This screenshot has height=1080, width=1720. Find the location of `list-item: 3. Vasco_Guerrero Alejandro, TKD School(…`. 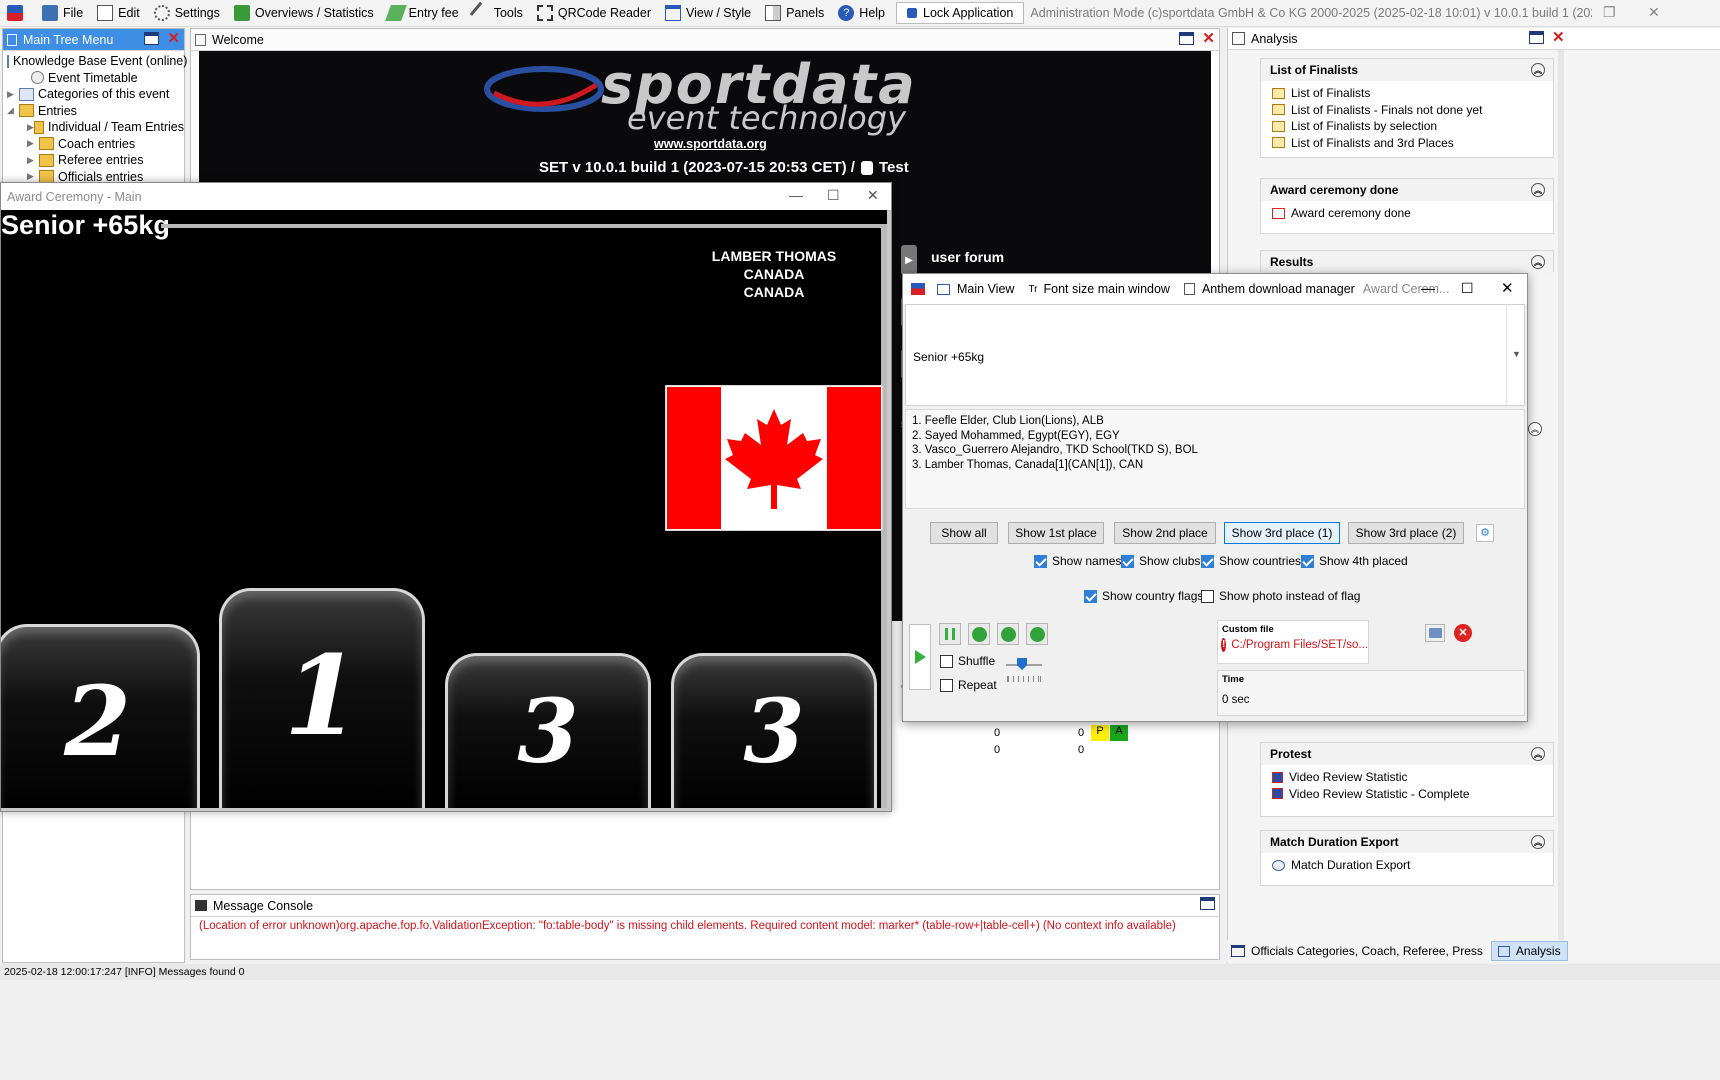

list-item: 3. Vasco_Guerrero Alejandro, TKD School(… is located at coordinates (1215, 450).